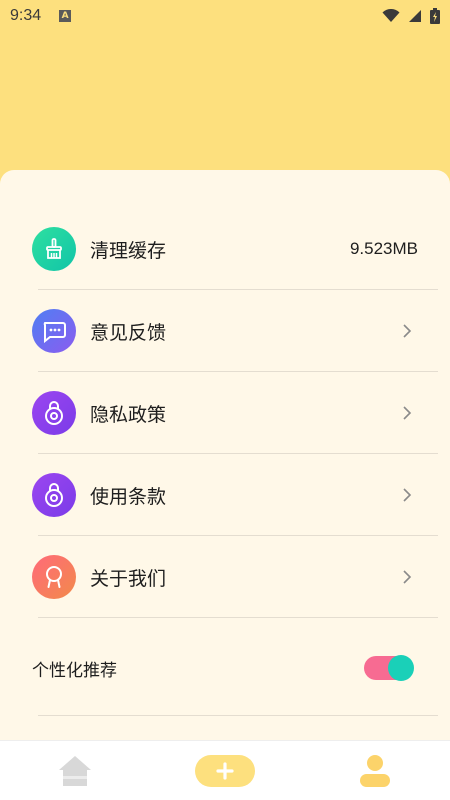 The height and width of the screenshot is (800, 450). What do you see at coordinates (235, 577) in the screenshot?
I see `settings-item-about-us: 关于我们` at bounding box center [235, 577].